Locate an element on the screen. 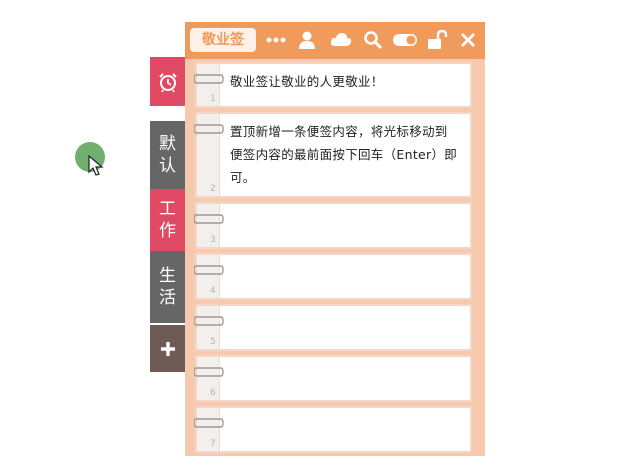 The image size is (618, 456). tab-life: 生活 is located at coordinates (167, 287).